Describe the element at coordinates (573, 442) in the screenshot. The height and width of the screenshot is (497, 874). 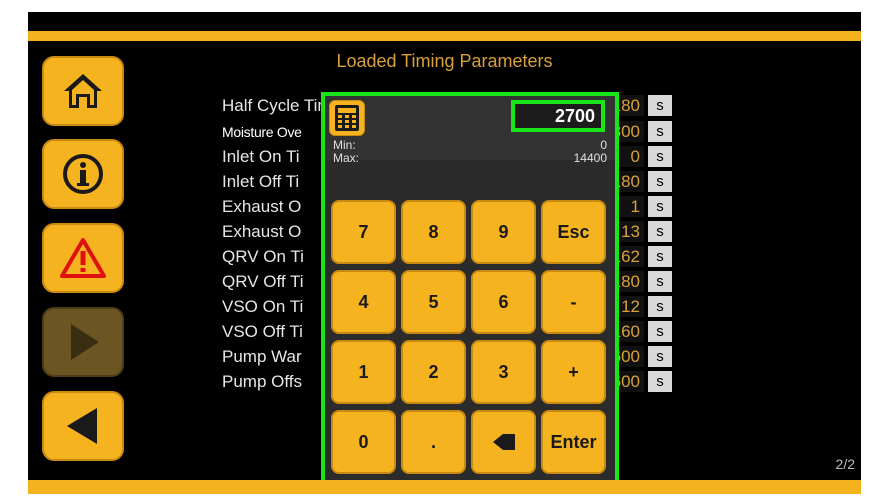
I see `key-enter: Enter` at that location.